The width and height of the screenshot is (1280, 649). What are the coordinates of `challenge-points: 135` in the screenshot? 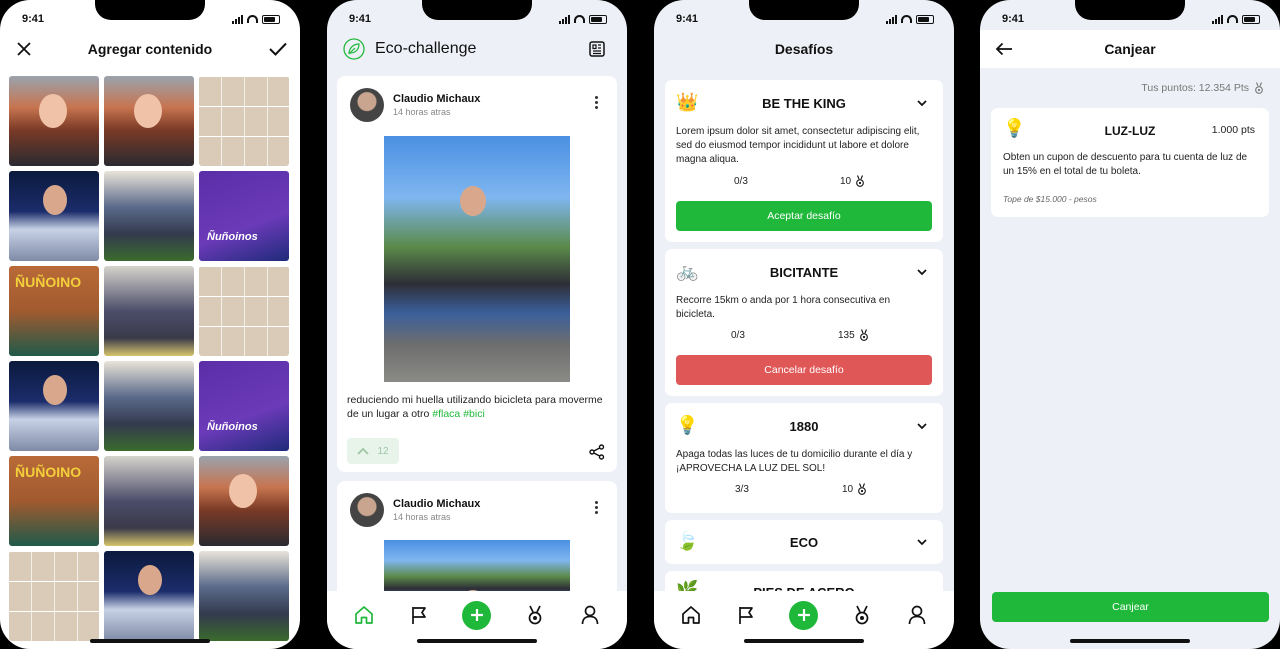 It's located at (853, 335).